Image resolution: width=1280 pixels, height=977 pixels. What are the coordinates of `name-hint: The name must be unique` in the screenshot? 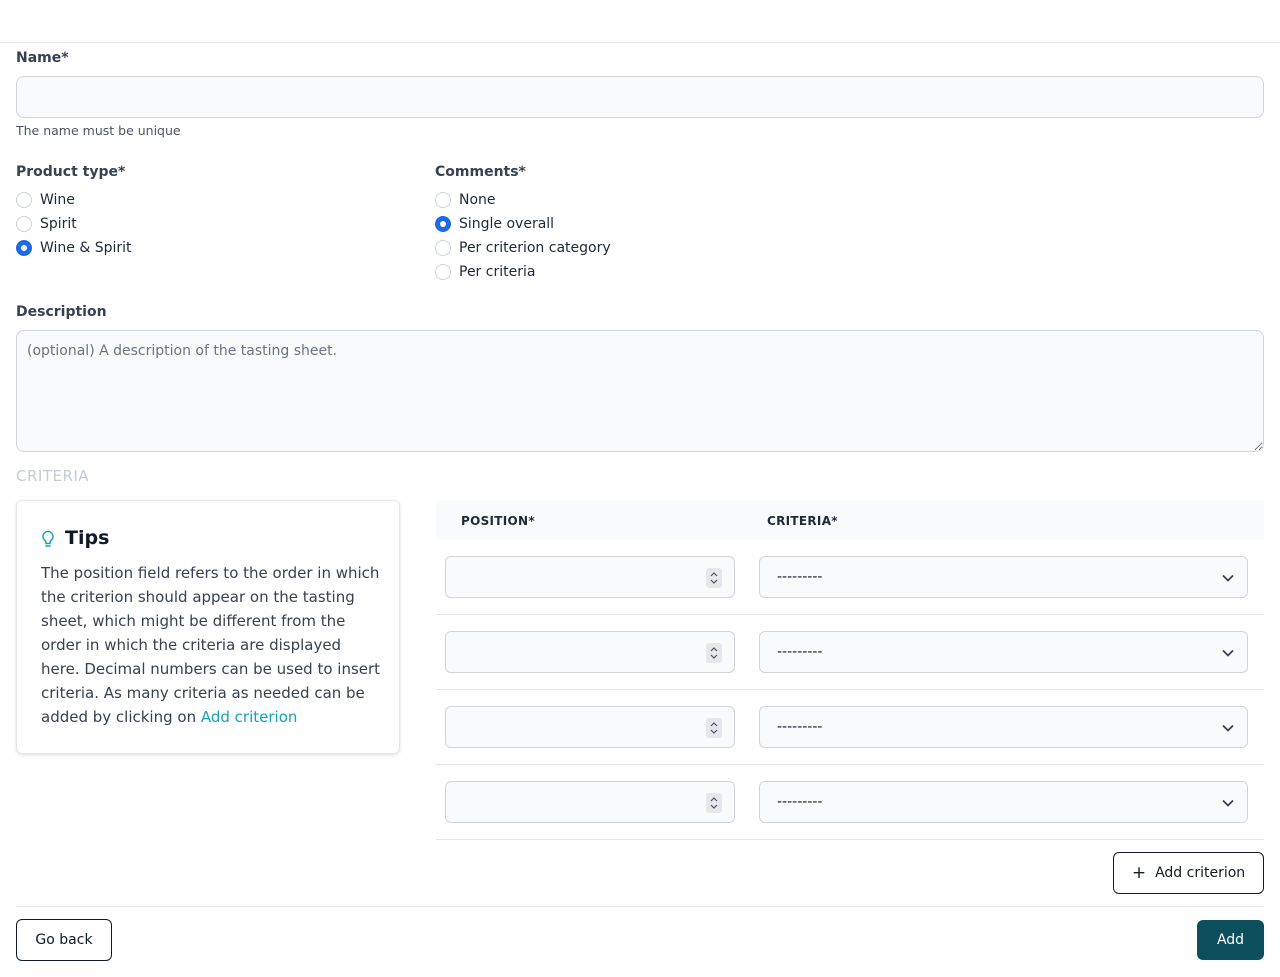 It's located at (98, 130).